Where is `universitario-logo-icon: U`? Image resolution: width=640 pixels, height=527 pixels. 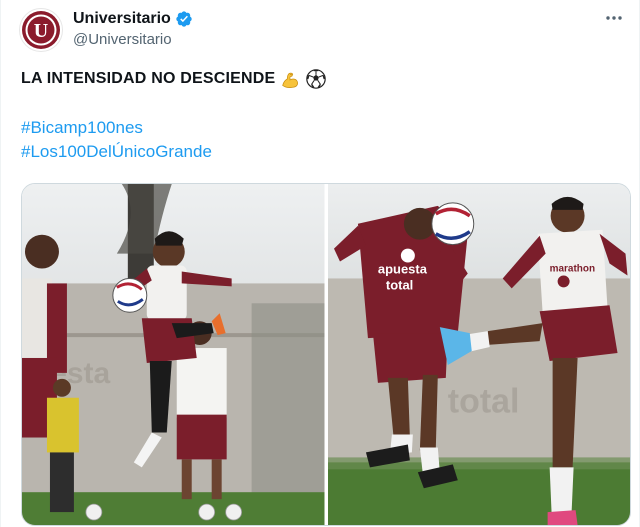
universitario-logo-icon: U is located at coordinates (41, 30).